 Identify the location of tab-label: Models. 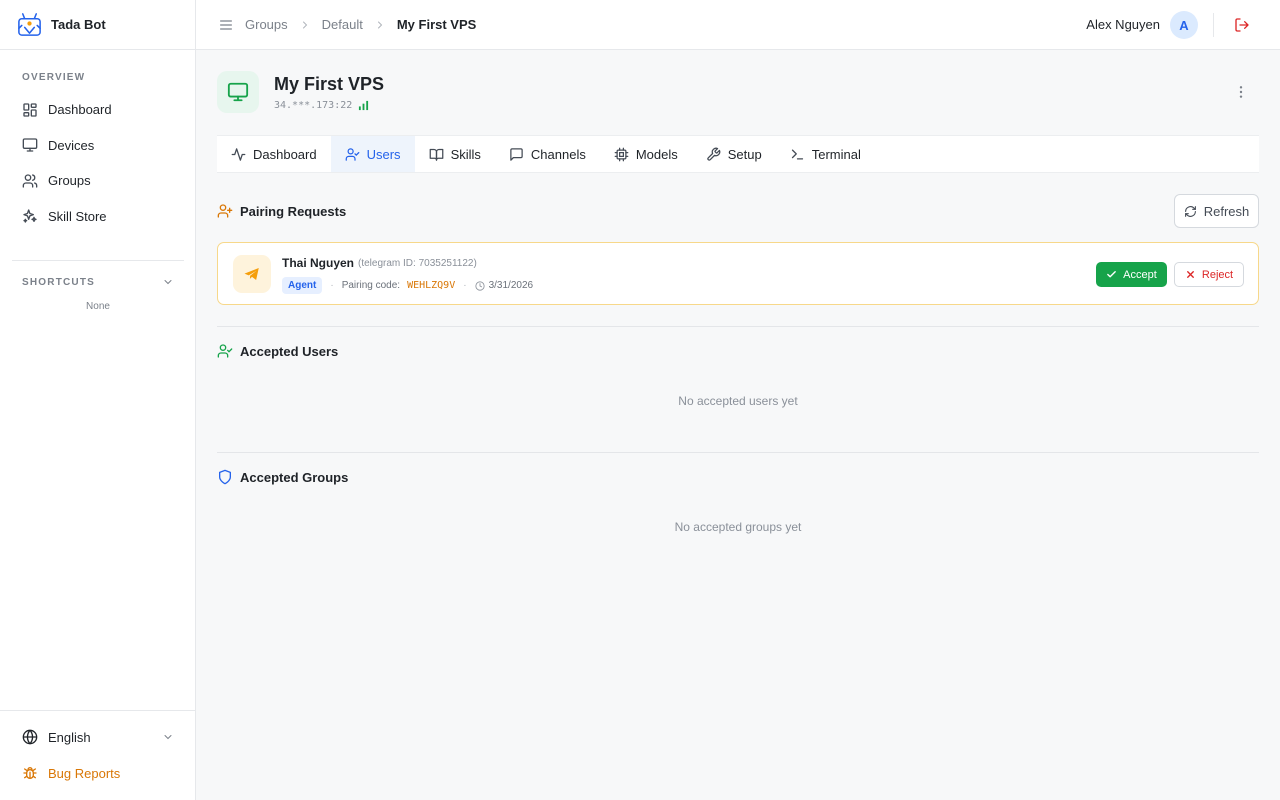
(656, 154).